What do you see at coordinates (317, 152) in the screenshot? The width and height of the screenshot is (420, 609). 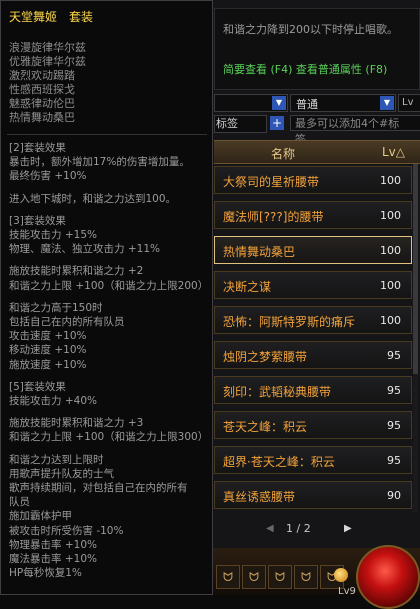 I see `list-header: 名称 Lv△` at bounding box center [317, 152].